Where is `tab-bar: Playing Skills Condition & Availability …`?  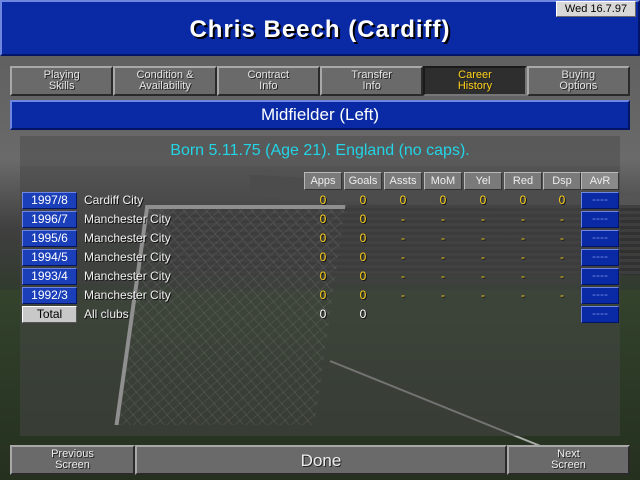
tab-bar: Playing Skills Condition & Availability … is located at coordinates (320, 81).